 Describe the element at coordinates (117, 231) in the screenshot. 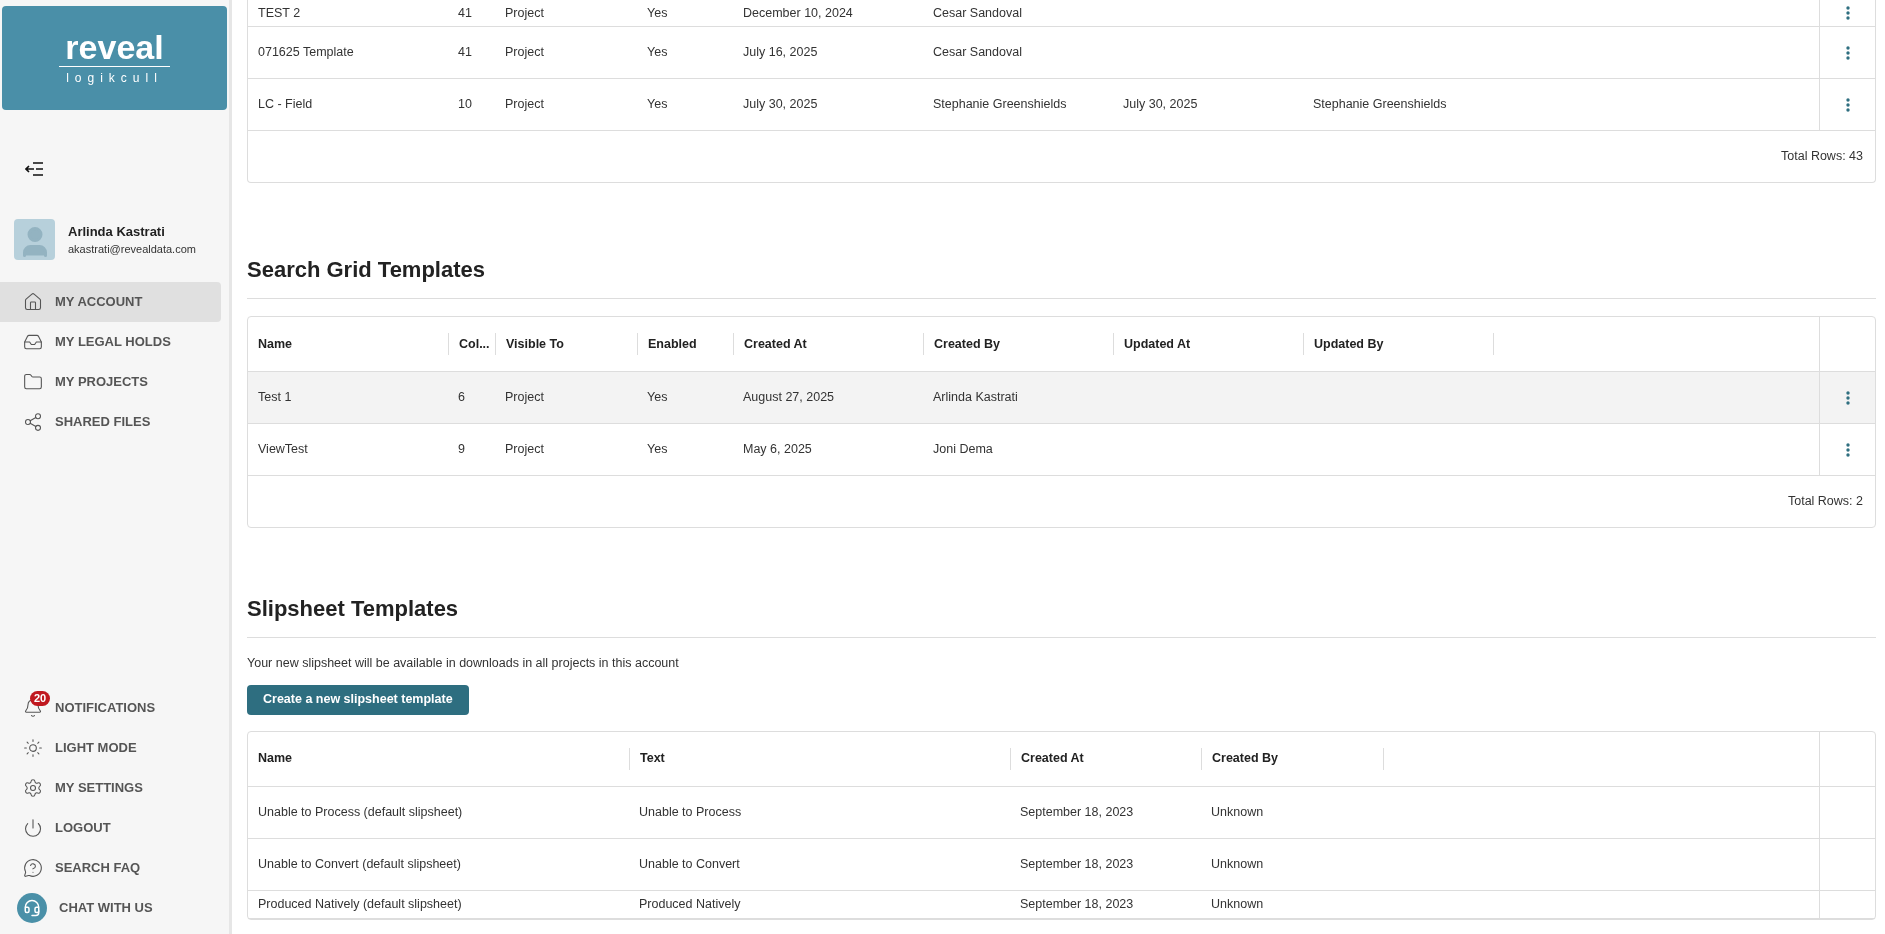

I see `user-name: Arlinda Kastrati` at that location.